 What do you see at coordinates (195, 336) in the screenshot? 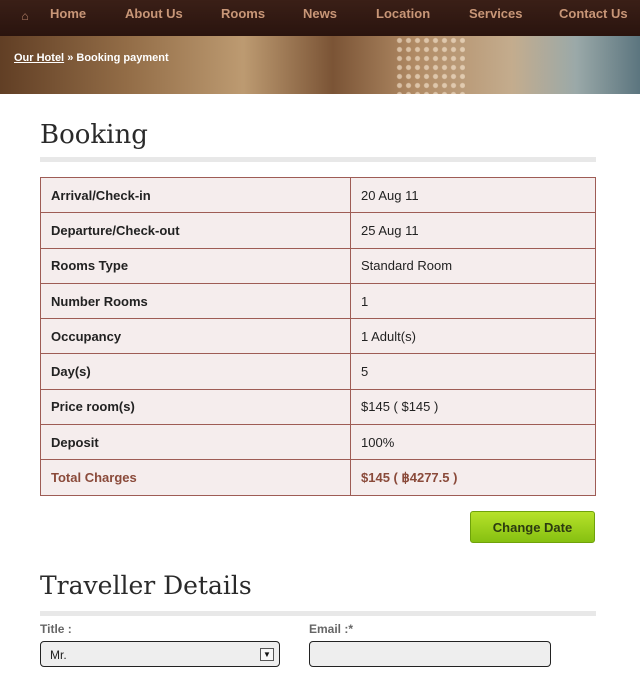
I see `row-label: Occupancy` at bounding box center [195, 336].